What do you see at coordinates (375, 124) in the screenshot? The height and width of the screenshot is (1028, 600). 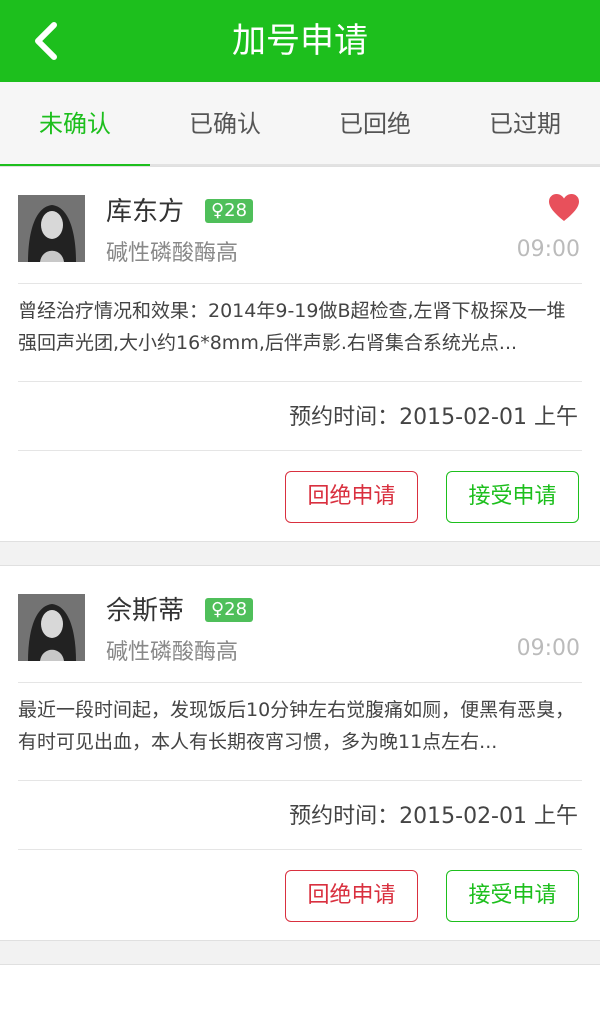 I see `tab-rejected: 已回绝` at bounding box center [375, 124].